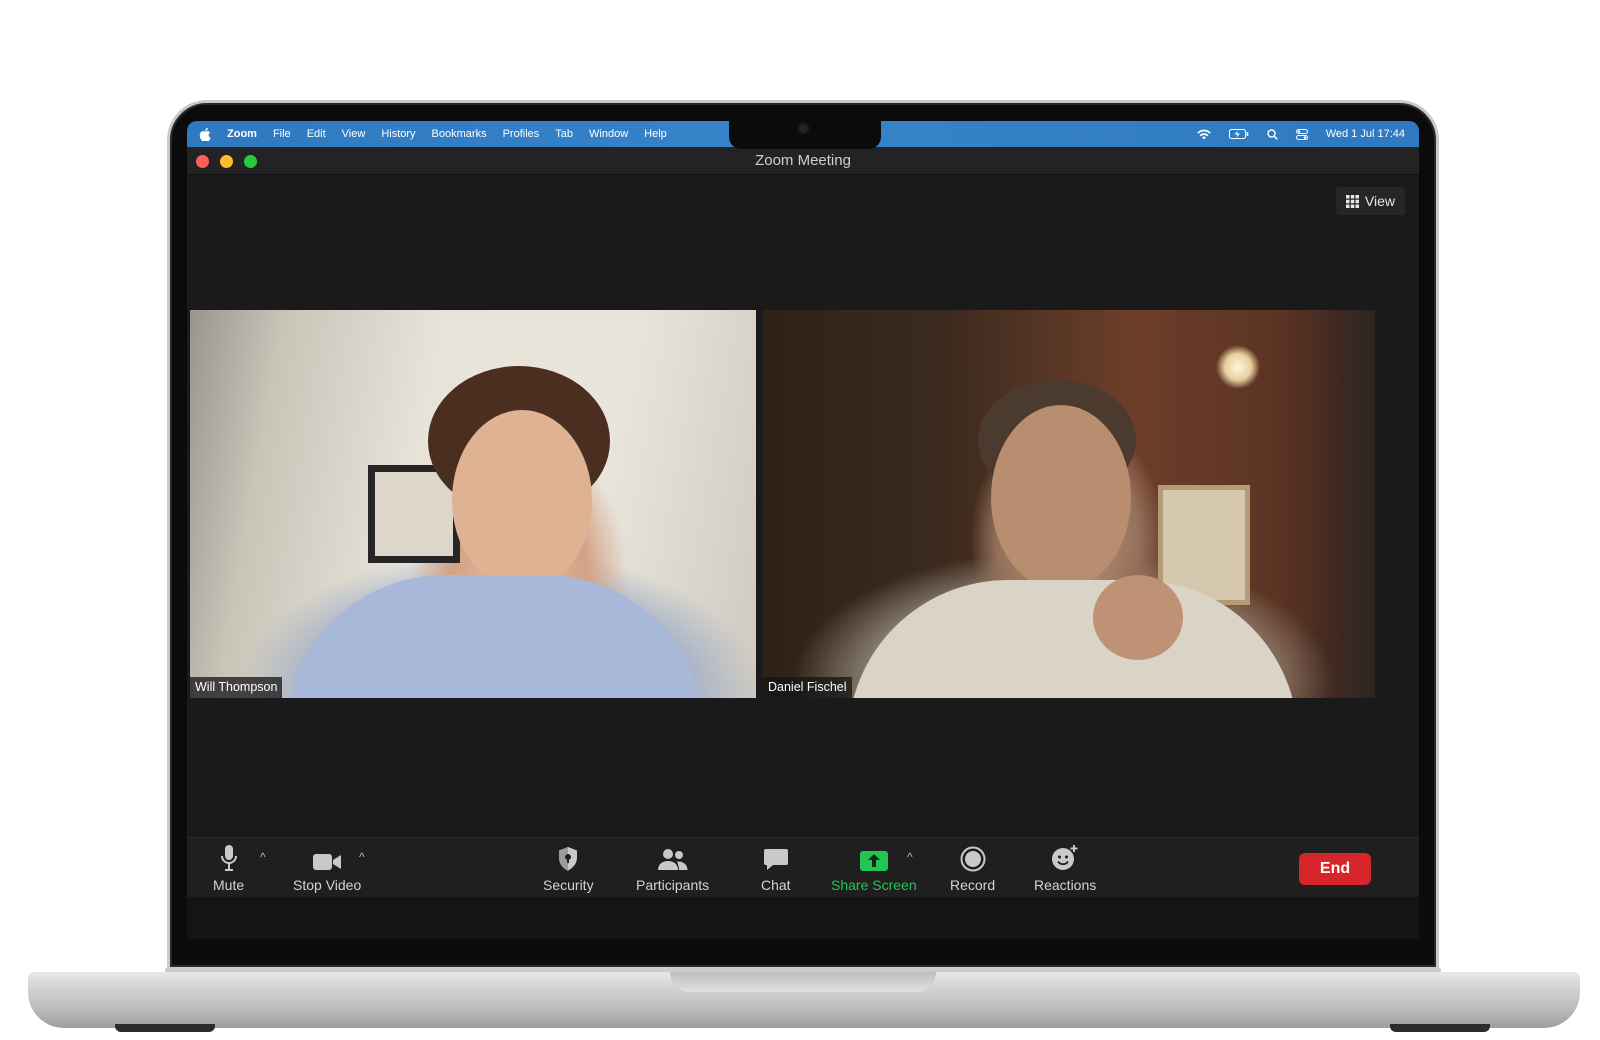 This screenshot has width=1600, height=1040. I want to click on minimize-window-button, so click(226, 161).